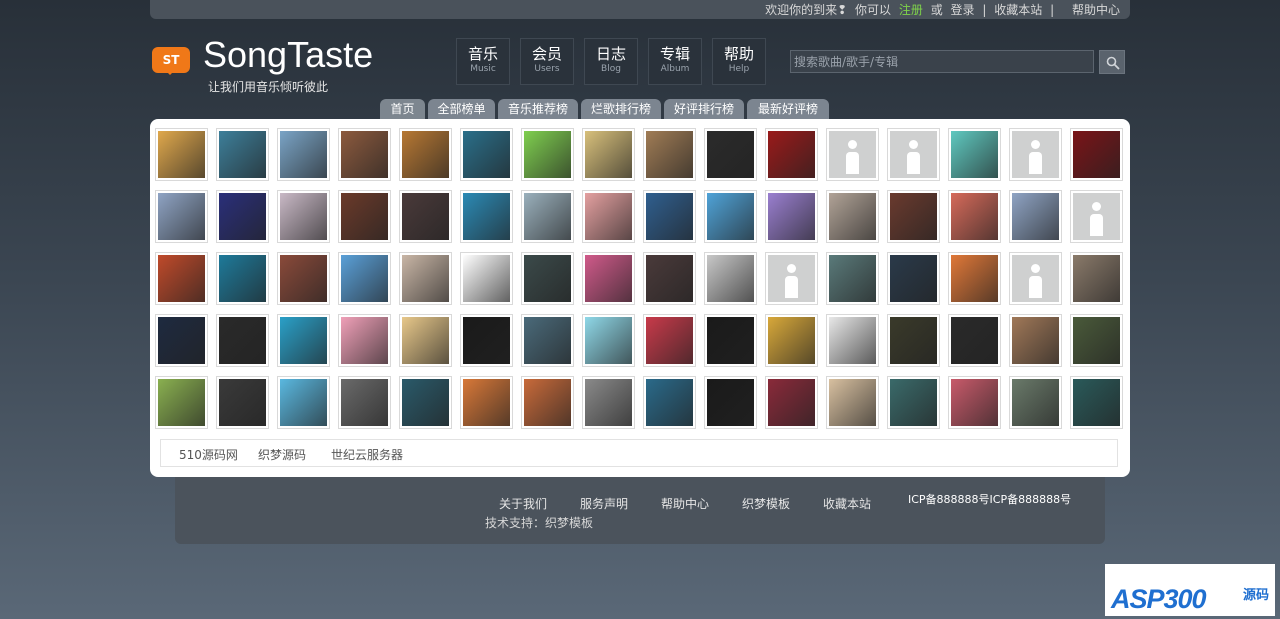 Image resolution: width=1280 pixels, height=619 pixels. Describe the element at coordinates (739, 61) in the screenshot. I see `nav-help: 帮助 Help` at that location.